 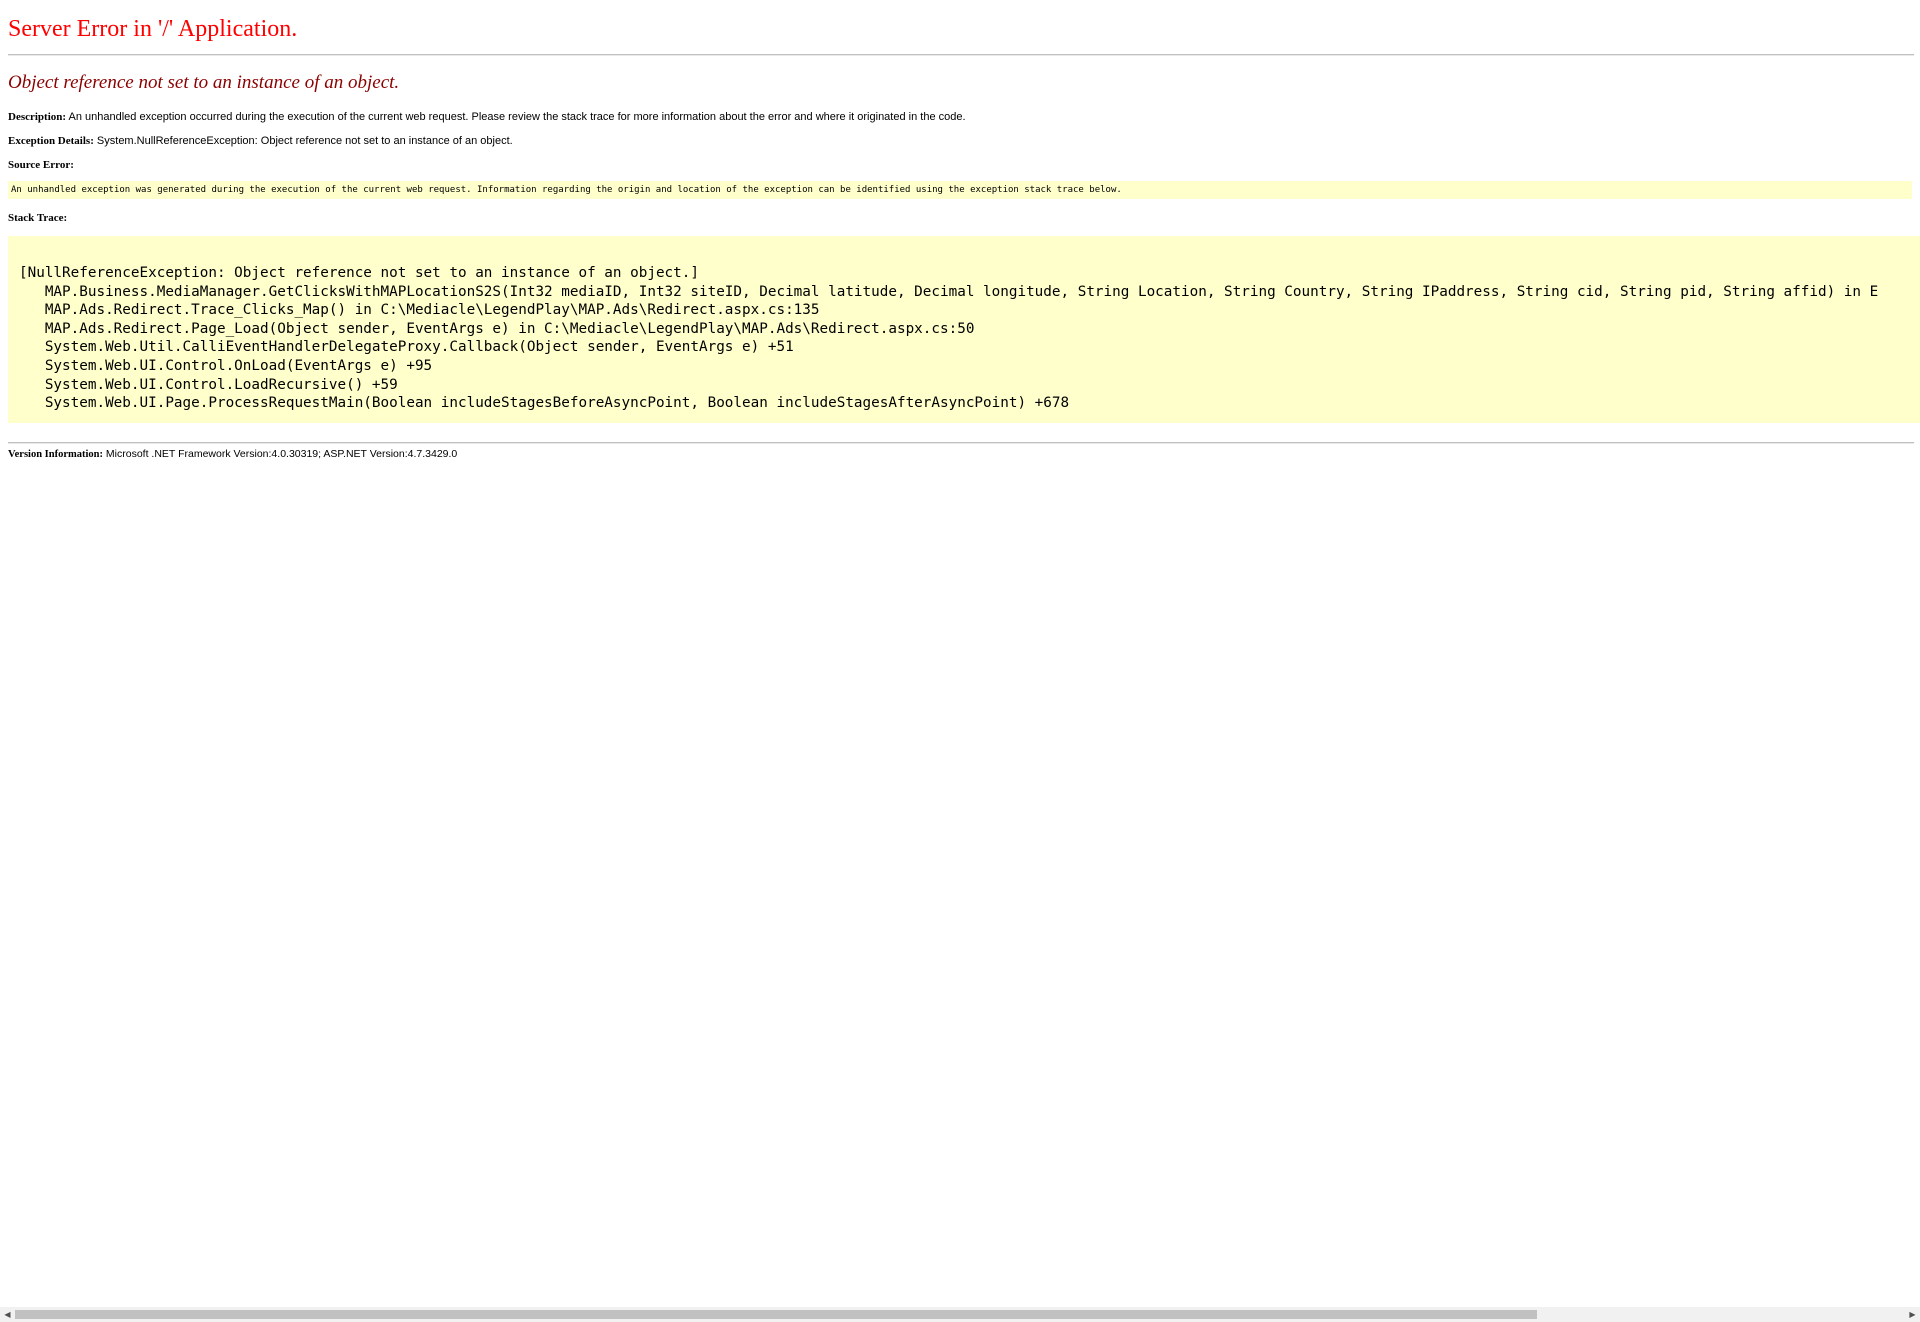 What do you see at coordinates (37, 117) in the screenshot?
I see `description-label: Description:` at bounding box center [37, 117].